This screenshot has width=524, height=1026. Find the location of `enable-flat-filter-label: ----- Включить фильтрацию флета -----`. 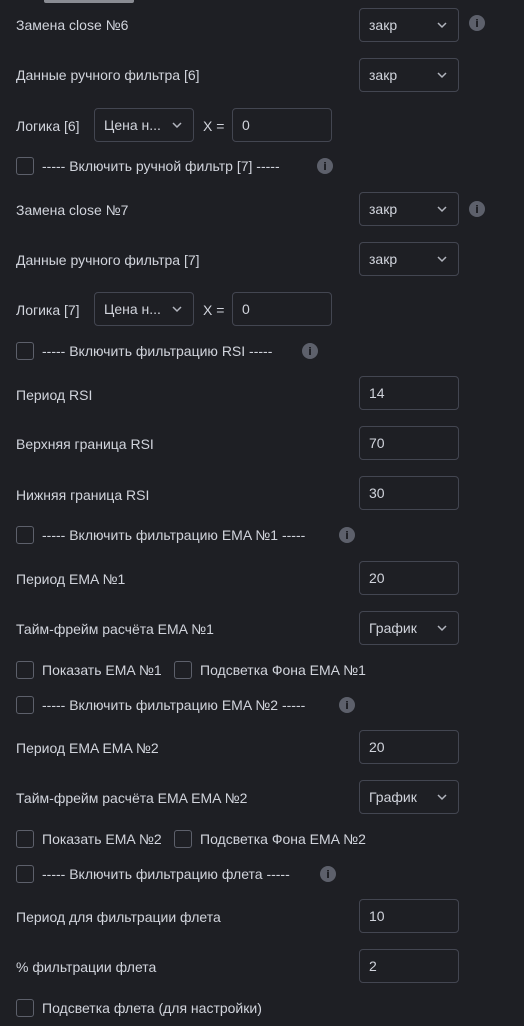

enable-flat-filter-label: ----- Включить фильтрацию флета ----- is located at coordinates (166, 874).